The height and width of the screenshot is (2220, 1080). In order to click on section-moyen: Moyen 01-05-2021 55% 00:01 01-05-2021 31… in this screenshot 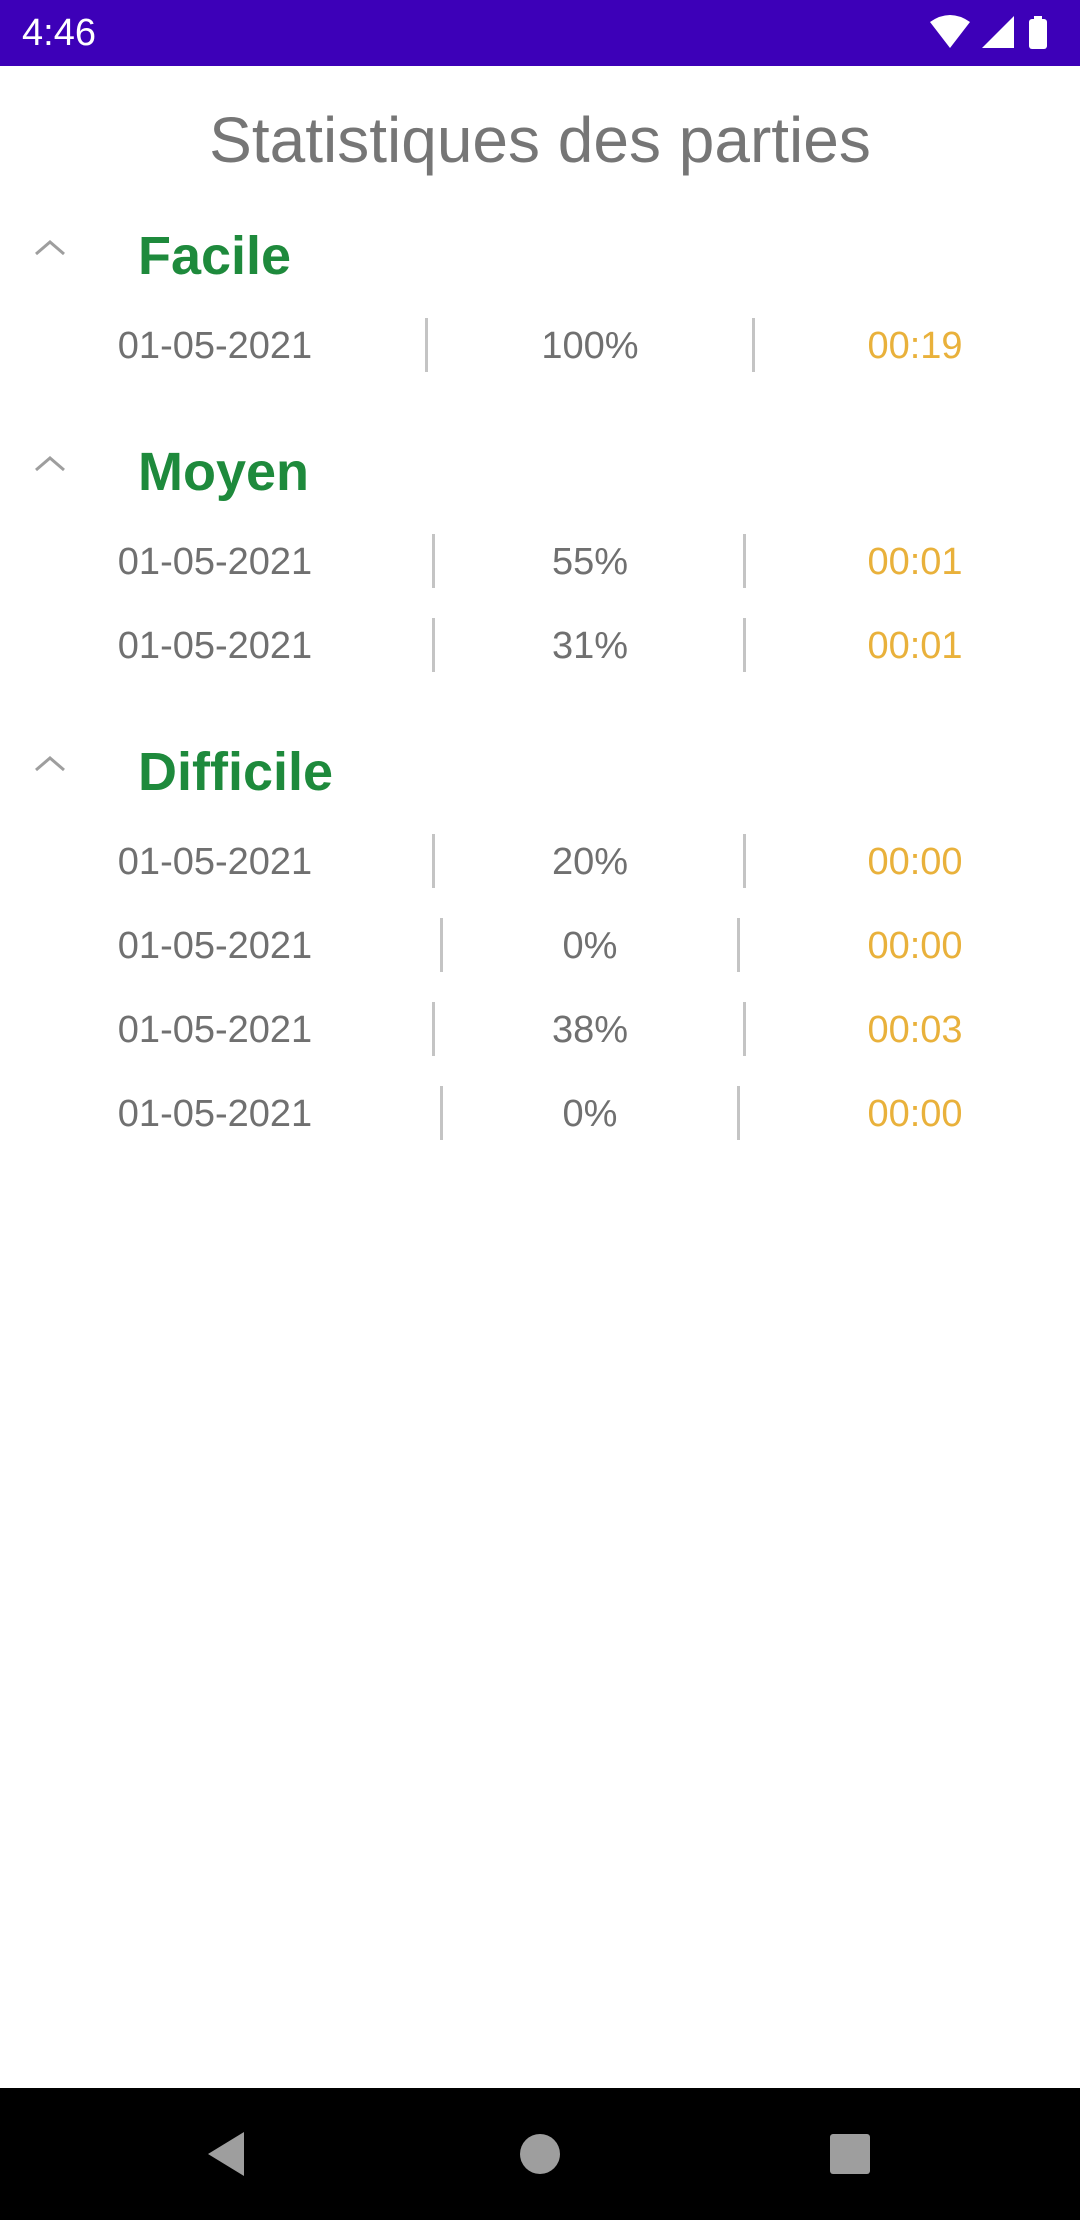, I will do `click(540, 556)`.